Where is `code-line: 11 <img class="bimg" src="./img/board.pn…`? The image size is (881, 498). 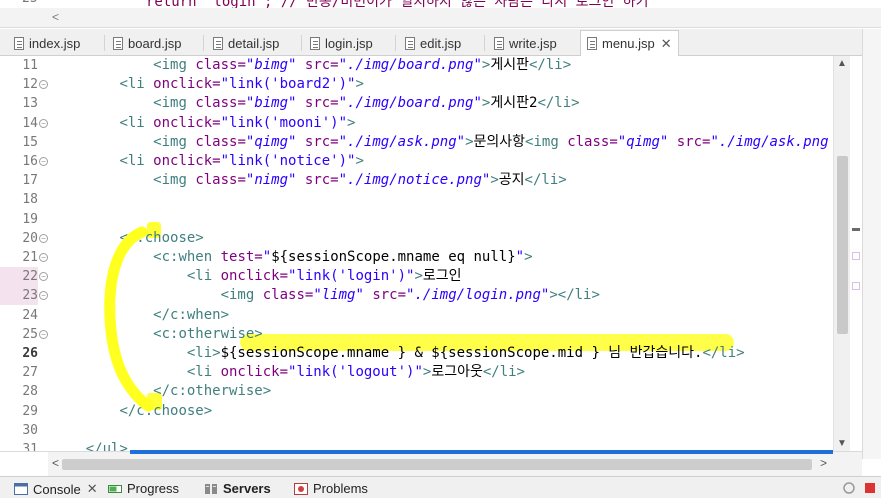
code-line: 11 <img class="bimg" src="./img/board.pn… is located at coordinates (416, 65).